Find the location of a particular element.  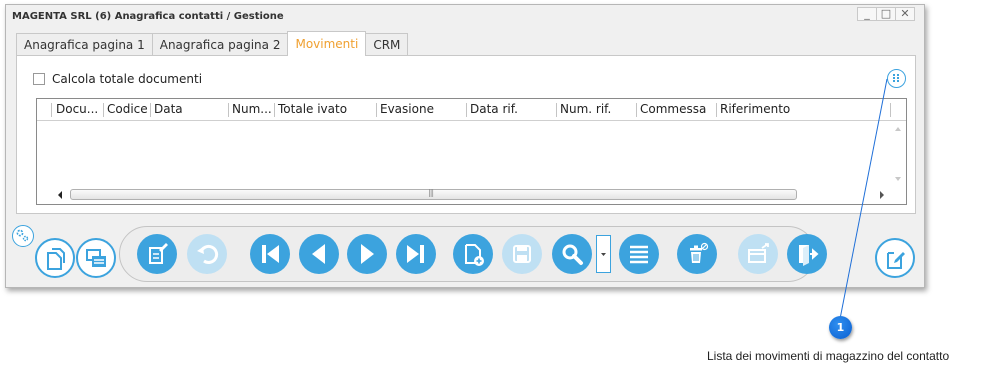

callout-badge: 1 is located at coordinates (840, 327).